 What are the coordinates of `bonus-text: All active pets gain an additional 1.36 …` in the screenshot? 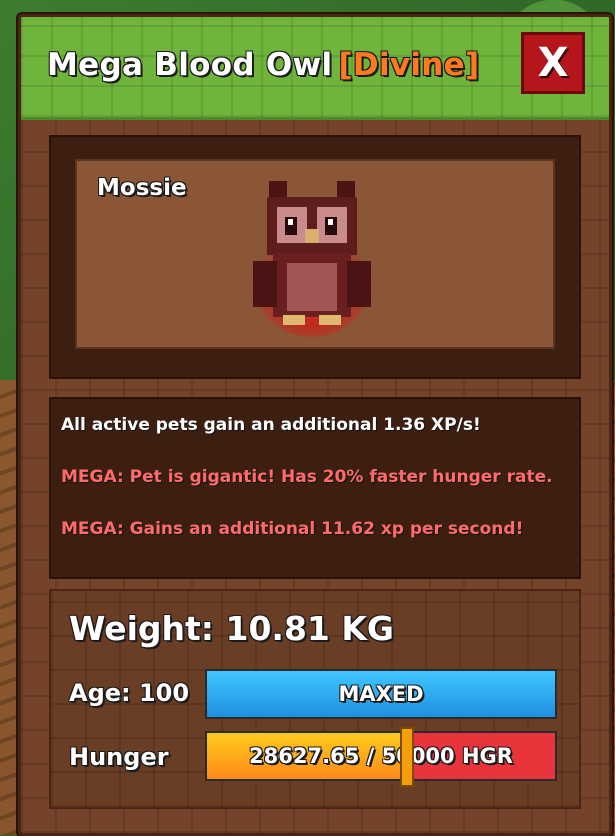 It's located at (271, 425).